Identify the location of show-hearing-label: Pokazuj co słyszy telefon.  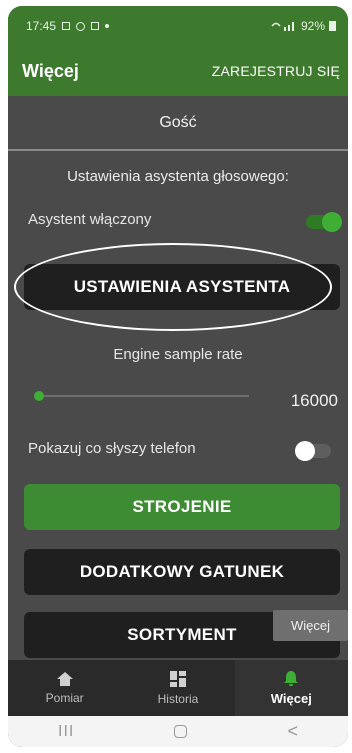
(112, 448).